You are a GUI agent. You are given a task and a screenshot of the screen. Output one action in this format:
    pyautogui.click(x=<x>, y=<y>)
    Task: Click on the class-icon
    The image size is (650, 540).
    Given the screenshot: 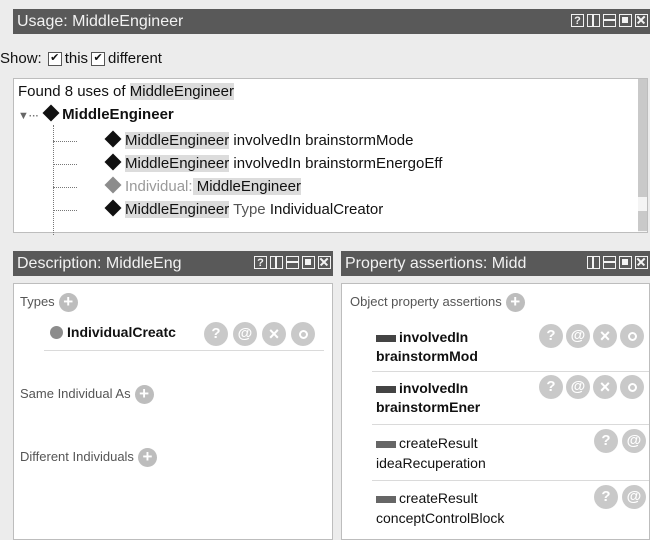 What is the action you would take?
    pyautogui.click(x=56, y=332)
    